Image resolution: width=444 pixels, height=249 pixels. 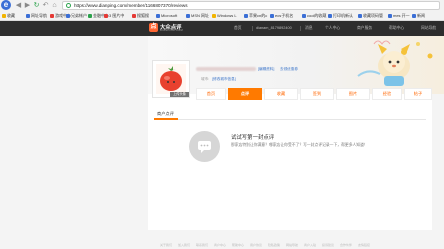 I want to click on mascot-illustration, so click(x=395, y=63).